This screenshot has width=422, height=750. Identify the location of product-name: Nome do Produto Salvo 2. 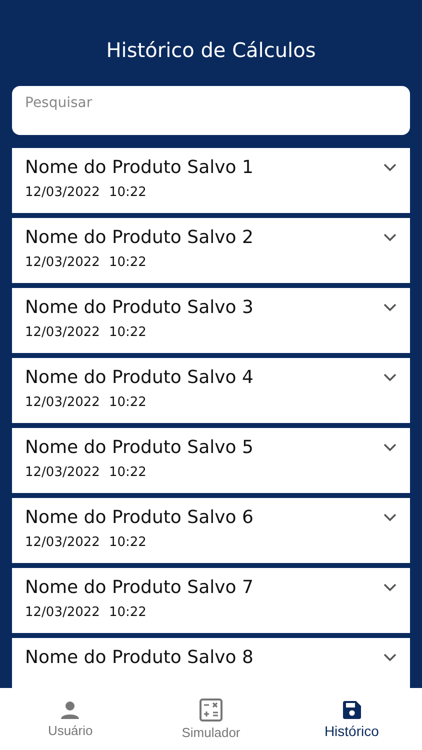
(139, 237).